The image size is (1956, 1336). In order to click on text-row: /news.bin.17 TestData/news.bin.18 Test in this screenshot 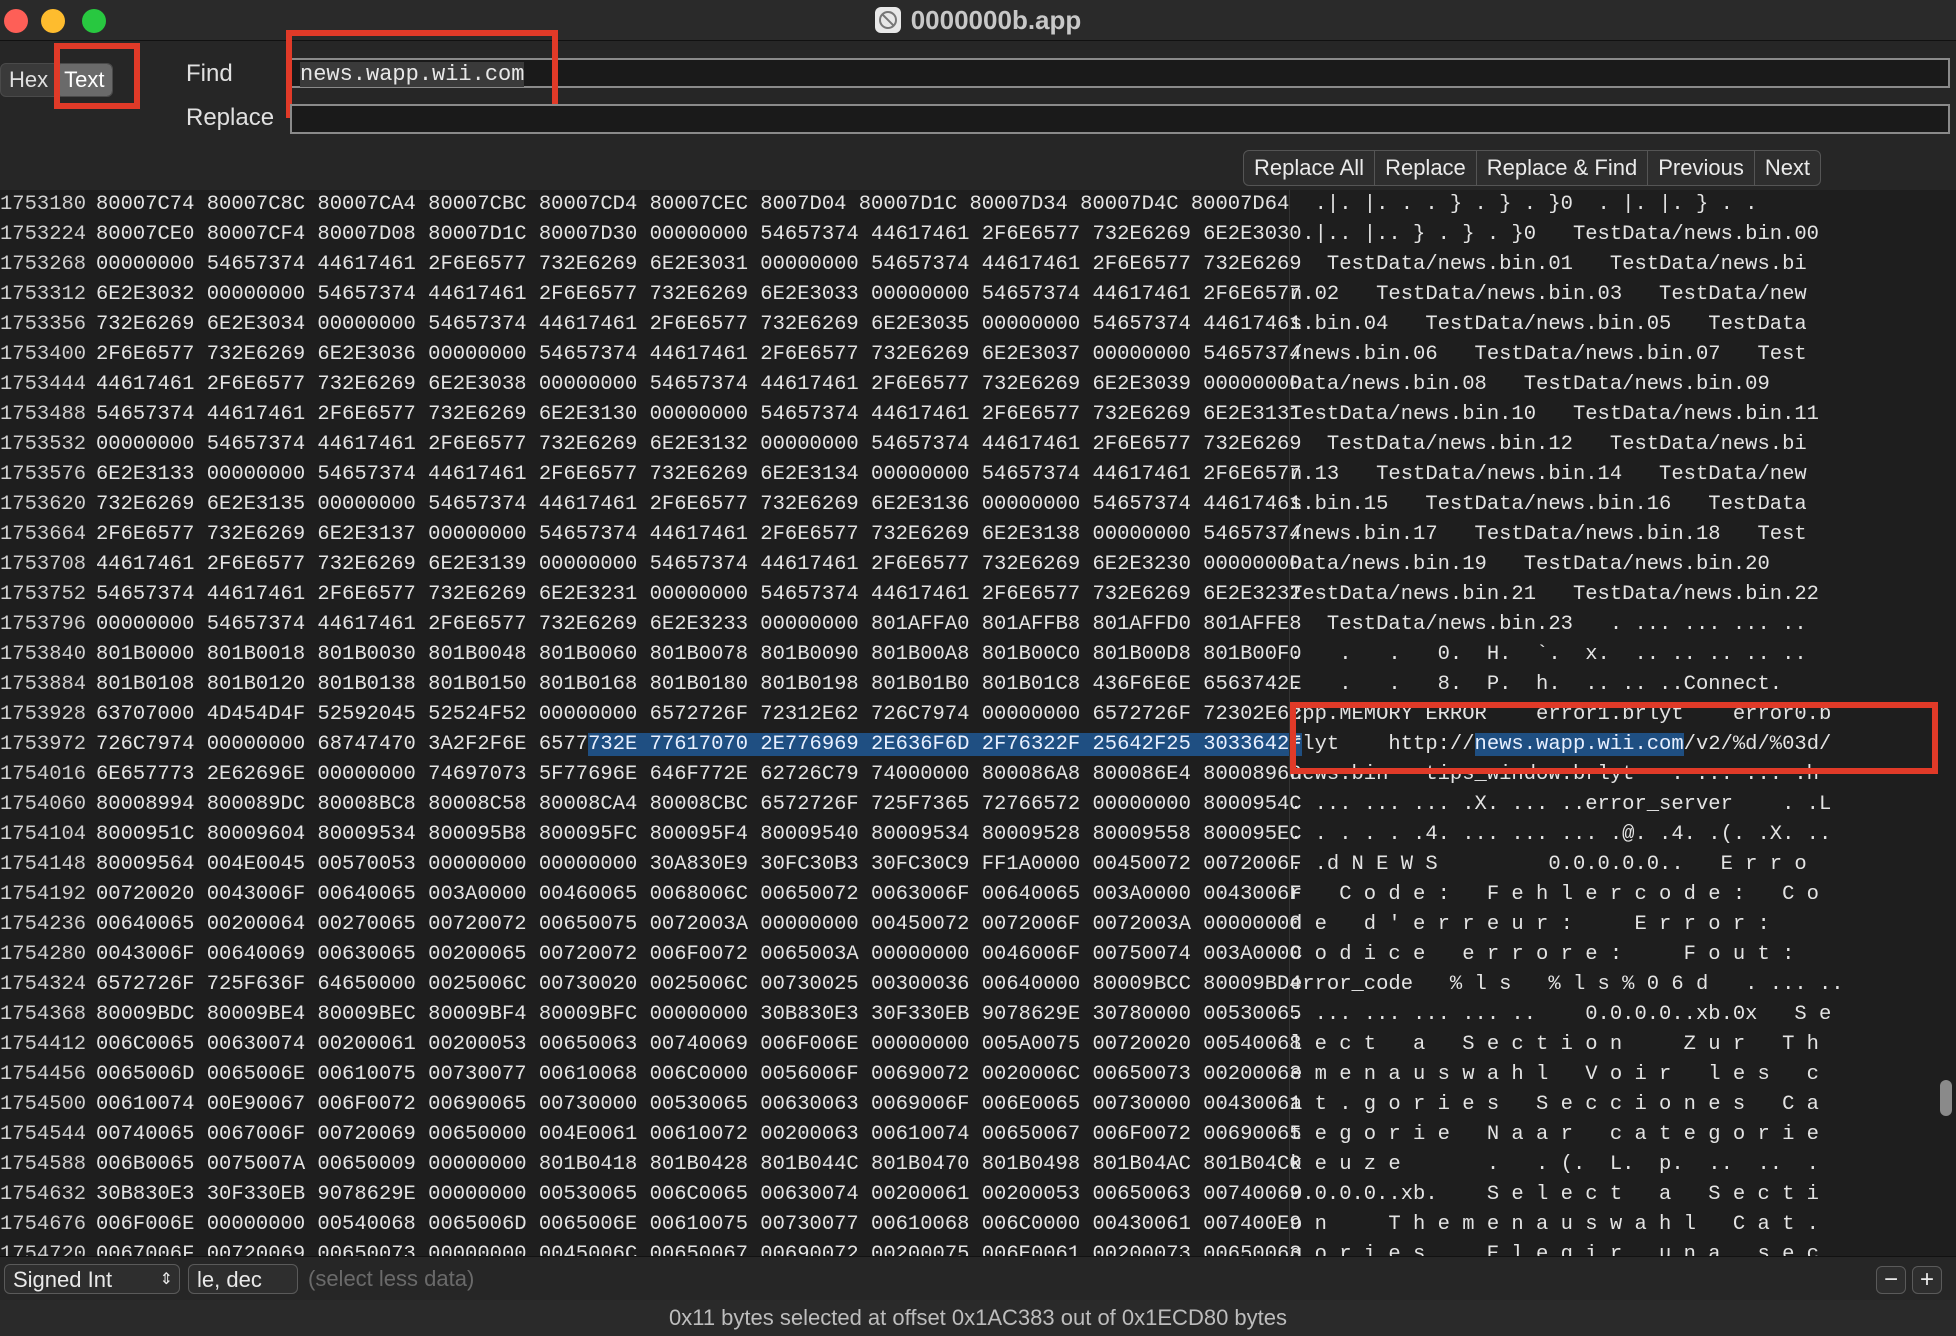, I will do `click(1606, 535)`.